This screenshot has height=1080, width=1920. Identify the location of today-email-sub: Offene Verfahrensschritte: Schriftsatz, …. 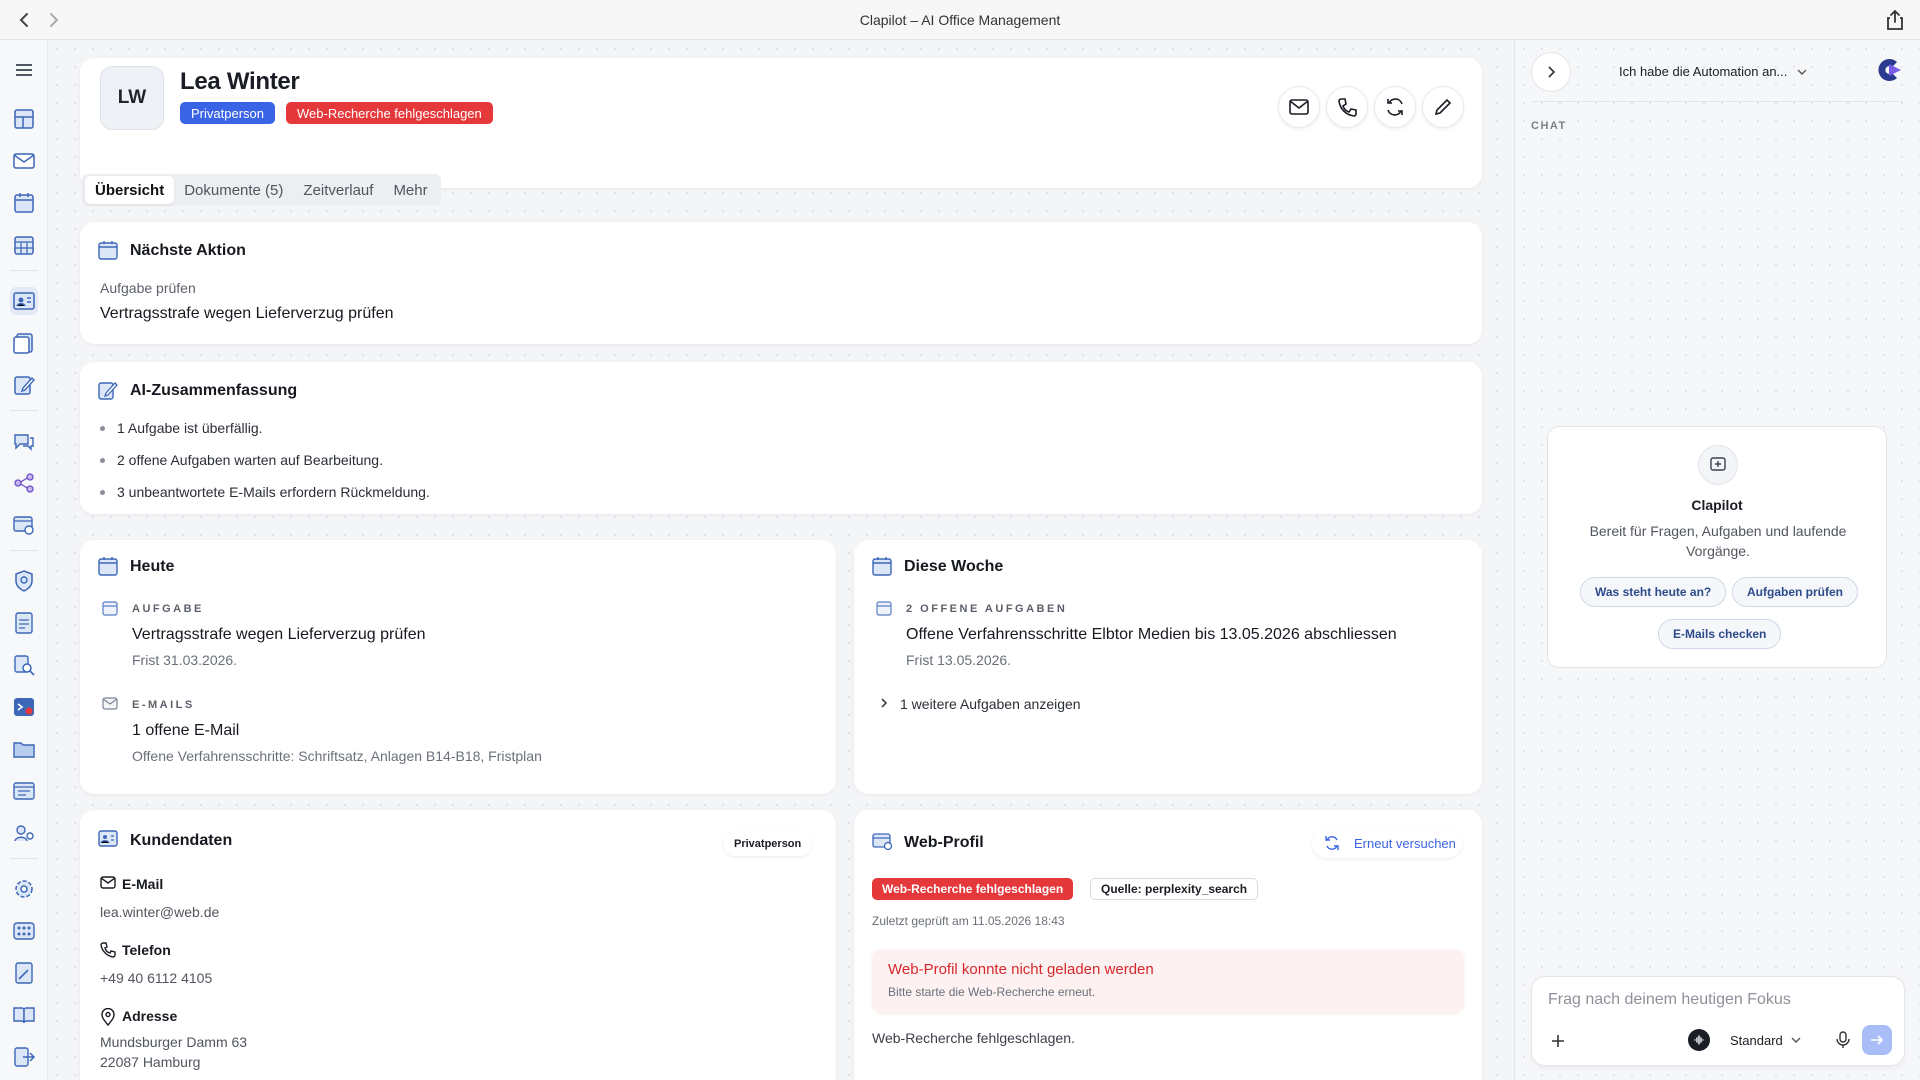
(337, 756).